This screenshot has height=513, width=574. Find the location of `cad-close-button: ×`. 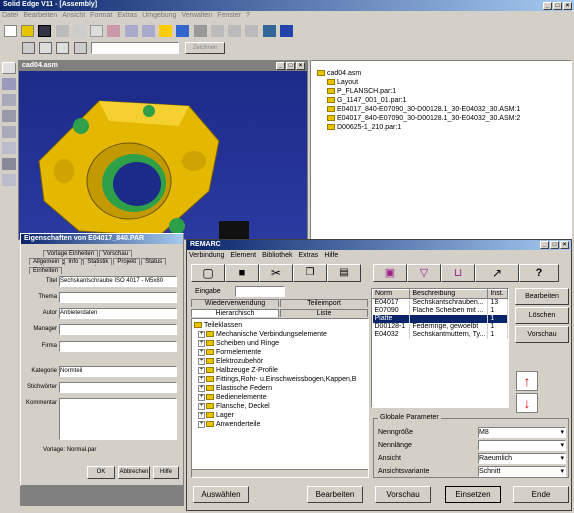

cad-close-button: × is located at coordinates (300, 66).